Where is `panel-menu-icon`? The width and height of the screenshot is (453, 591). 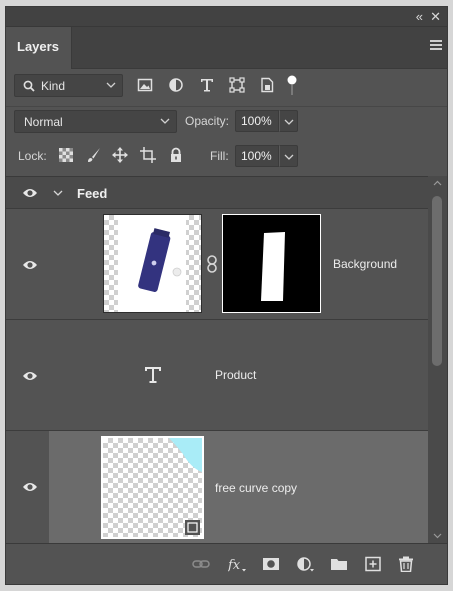
panel-menu-icon is located at coordinates (436, 46).